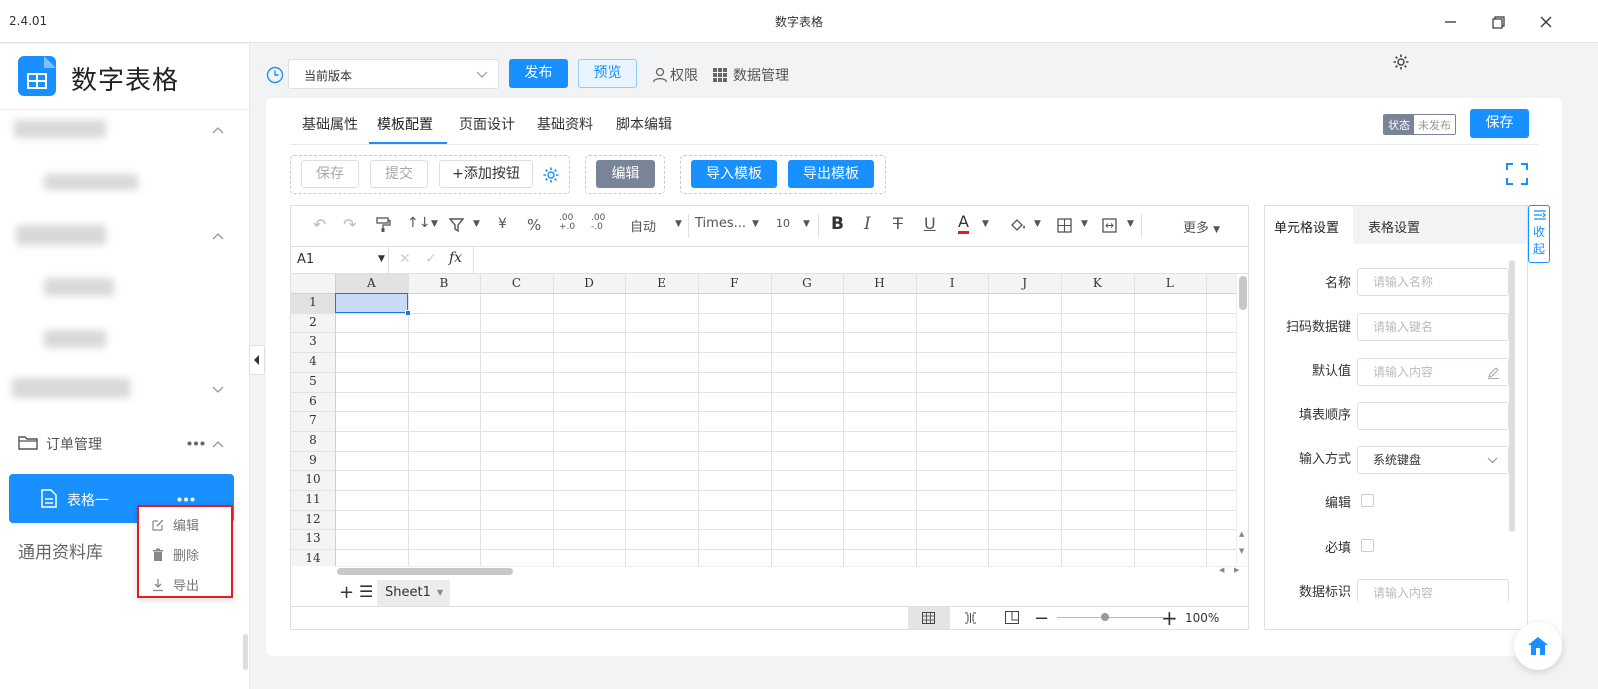  Describe the element at coordinates (661, 283) in the screenshot. I see `column-header: E` at that location.